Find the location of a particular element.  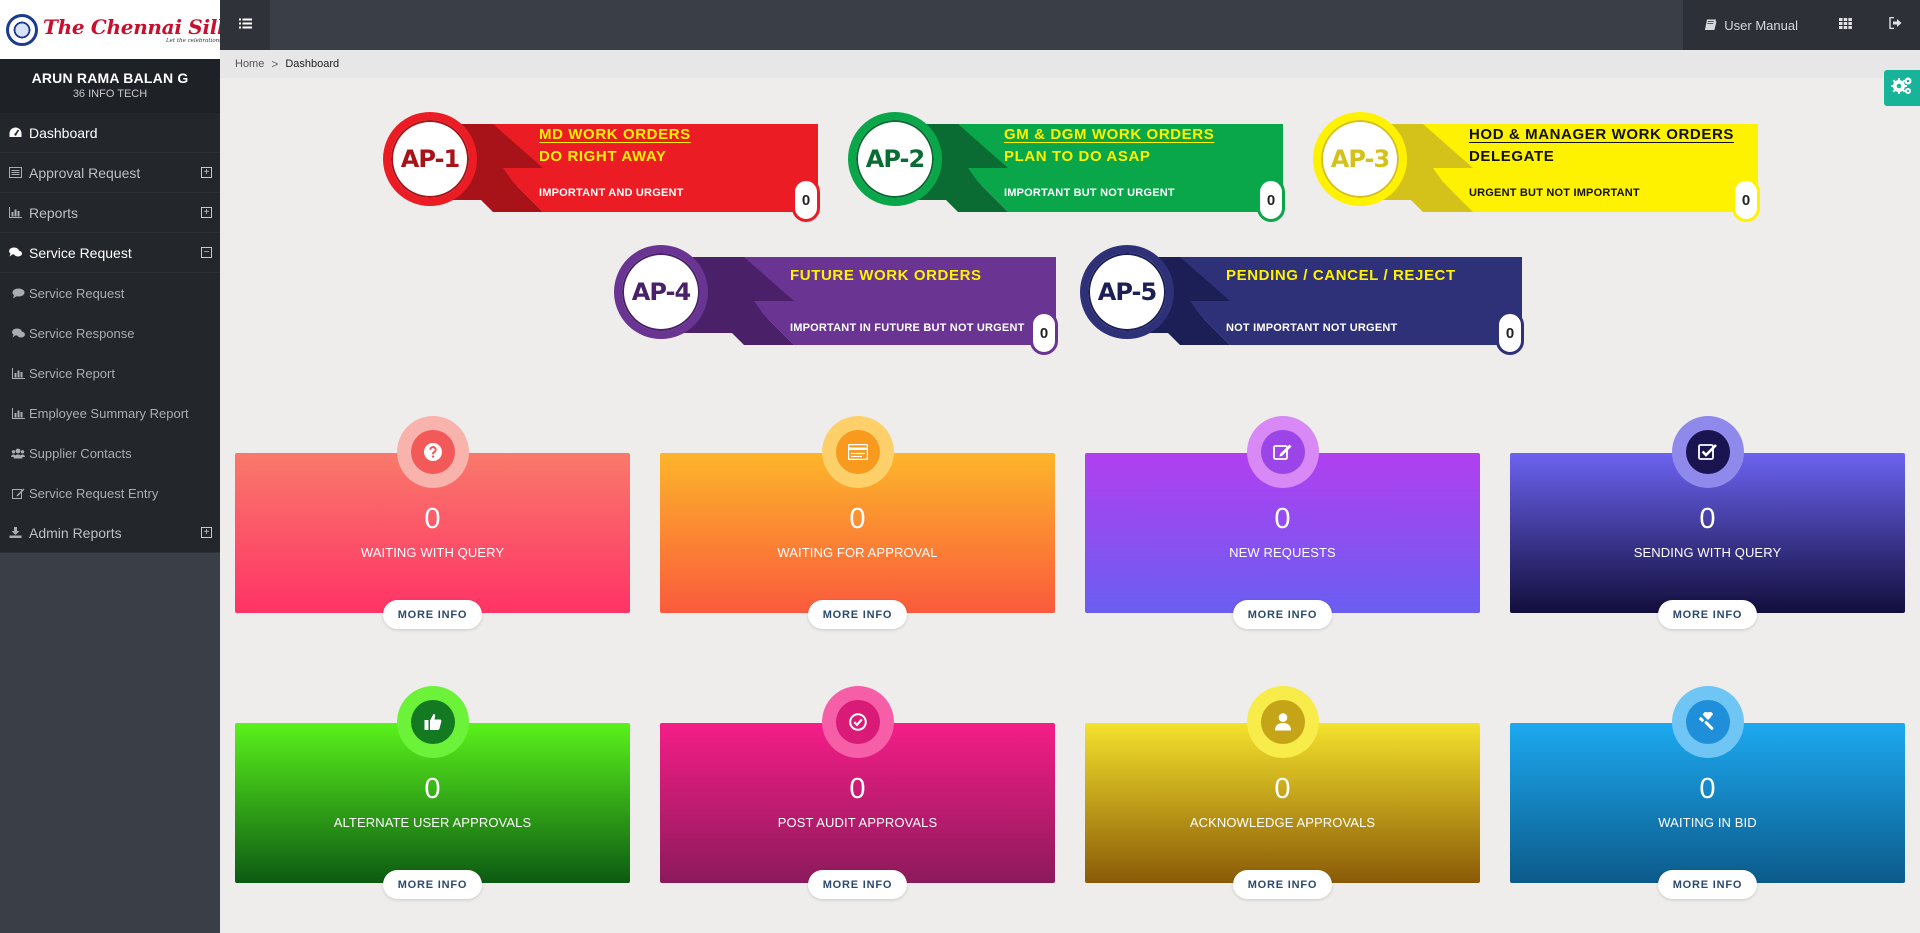

card-icon is located at coordinates (858, 452).